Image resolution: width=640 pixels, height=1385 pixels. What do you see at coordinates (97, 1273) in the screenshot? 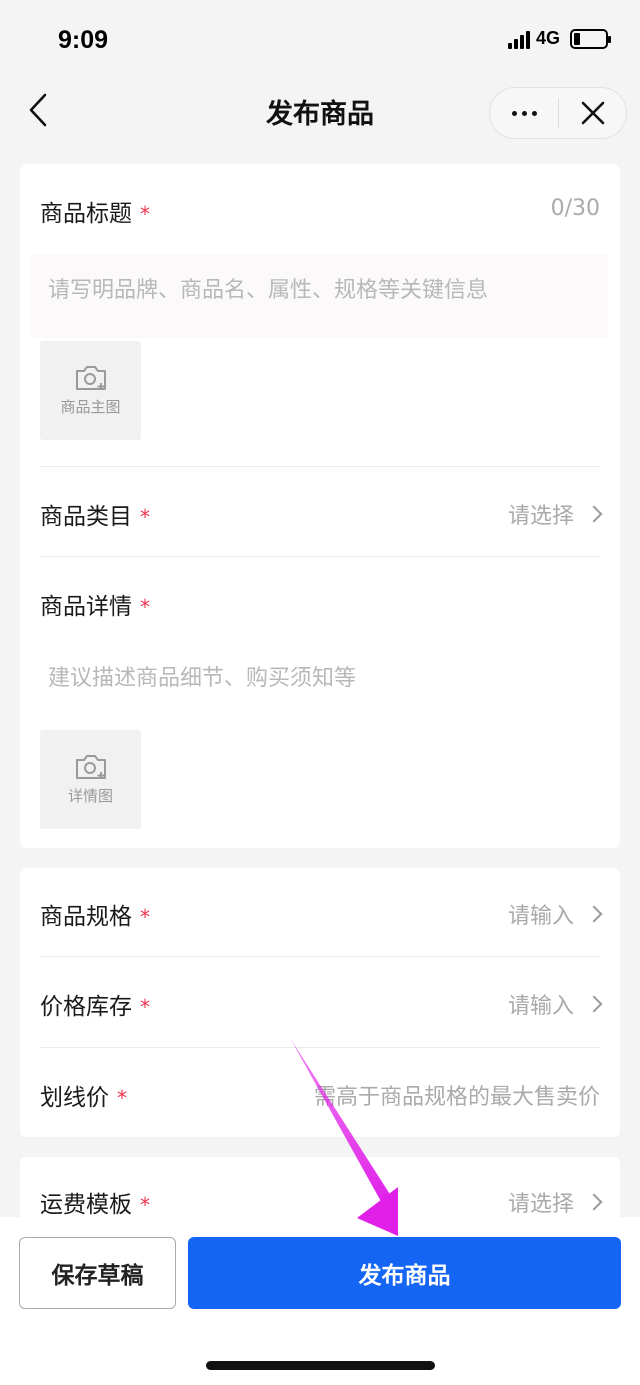
I see `save-draft-button: 保存草稿` at bounding box center [97, 1273].